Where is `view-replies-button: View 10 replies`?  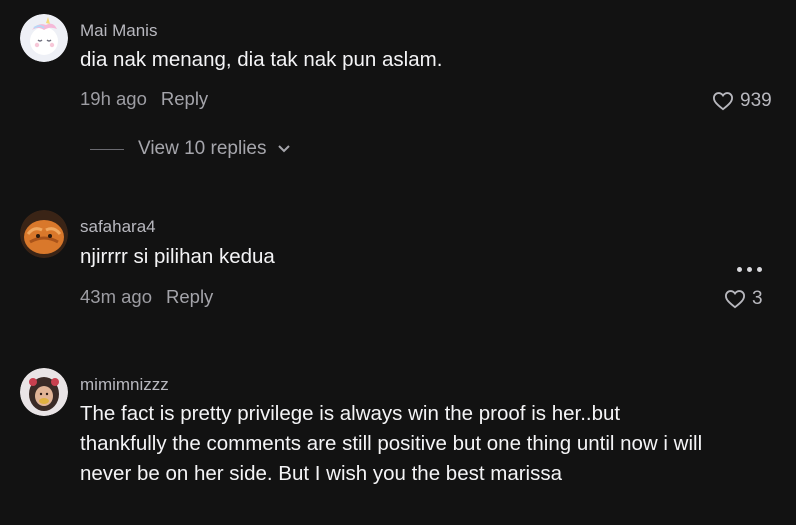 view-replies-button: View 10 replies is located at coordinates (190, 149).